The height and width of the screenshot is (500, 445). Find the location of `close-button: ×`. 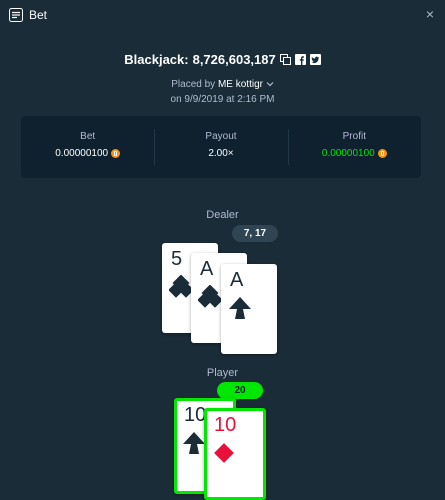

close-button: × is located at coordinates (430, 14).